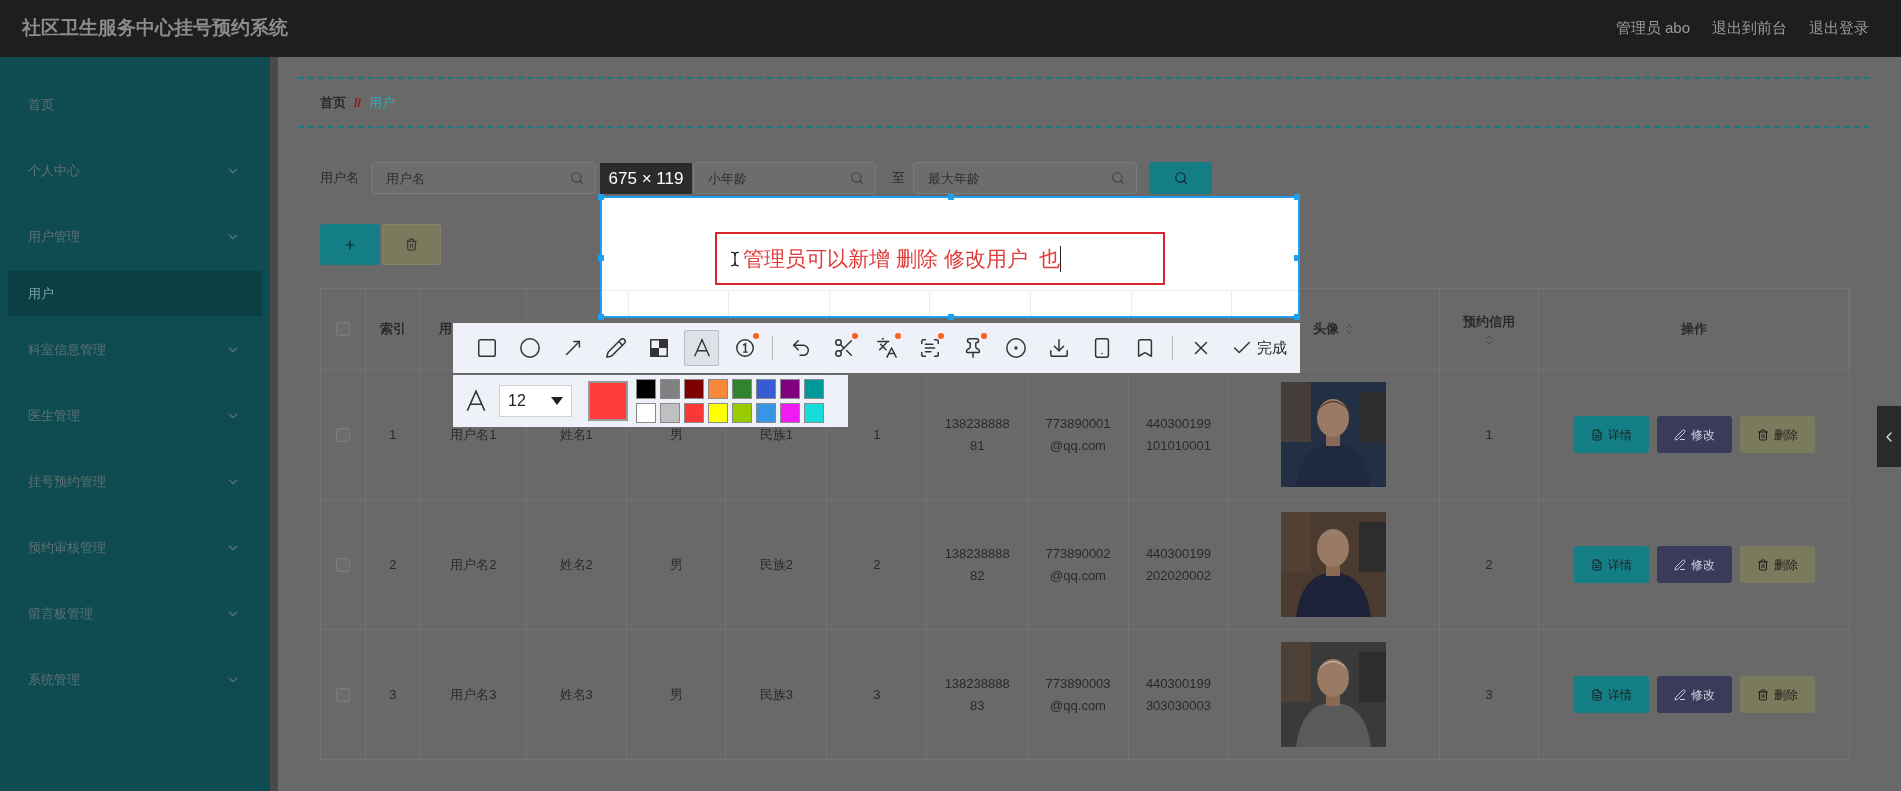 This screenshot has width=1901, height=791. What do you see at coordinates (1058, 348) in the screenshot?
I see `download-icon` at bounding box center [1058, 348].